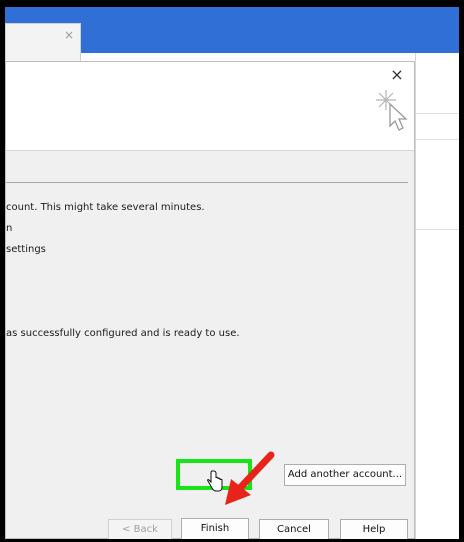  What do you see at coordinates (250, 478) in the screenshot?
I see `red-arrow-icon` at bounding box center [250, 478].